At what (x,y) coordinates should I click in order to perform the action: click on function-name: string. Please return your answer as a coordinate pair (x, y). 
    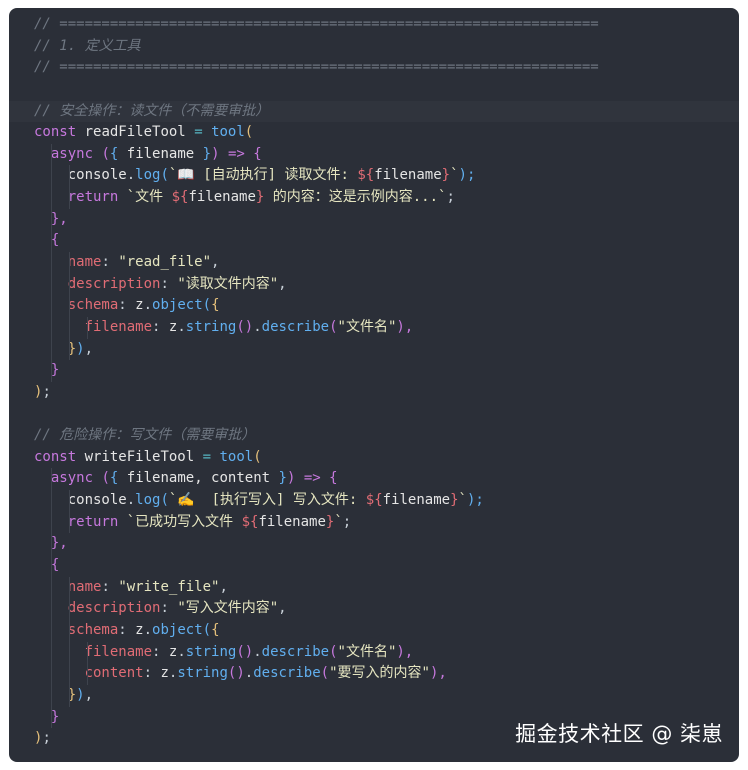
    Looking at the image, I should click on (202, 673).